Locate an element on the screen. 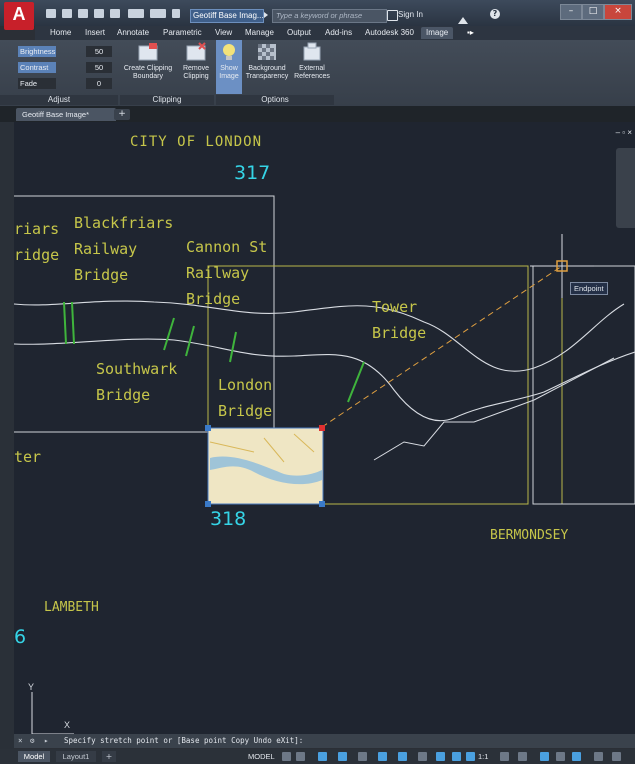  annotation-visibility-icon is located at coordinates (440, 756).